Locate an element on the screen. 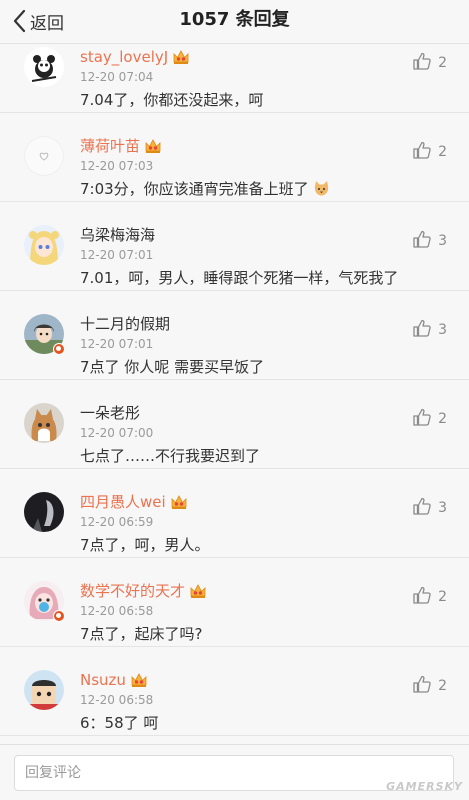 Image resolution: width=469 pixels, height=800 pixels. comment-time: 12-20 07:04 is located at coordinates (117, 77).